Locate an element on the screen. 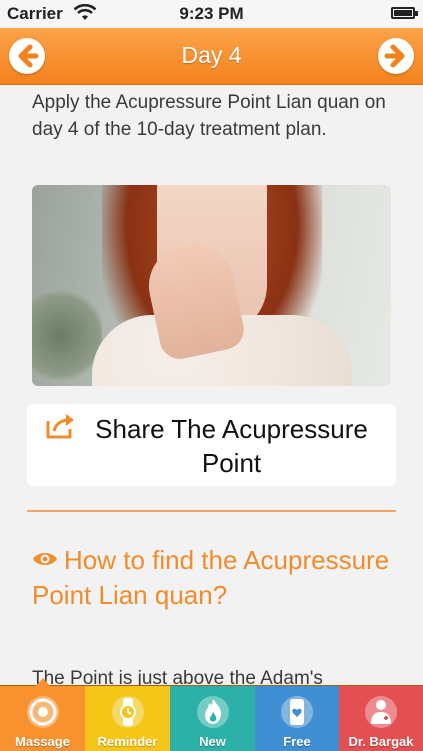 Image resolution: width=423 pixels, height=751 pixels. page-title: Day 4 is located at coordinates (211, 55).